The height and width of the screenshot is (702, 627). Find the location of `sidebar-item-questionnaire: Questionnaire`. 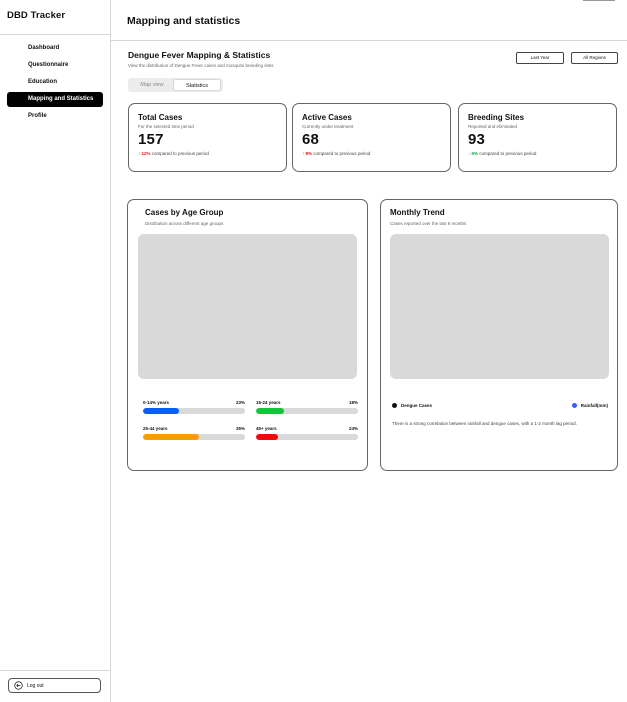

sidebar-item-questionnaire: Questionnaire is located at coordinates (55, 65).